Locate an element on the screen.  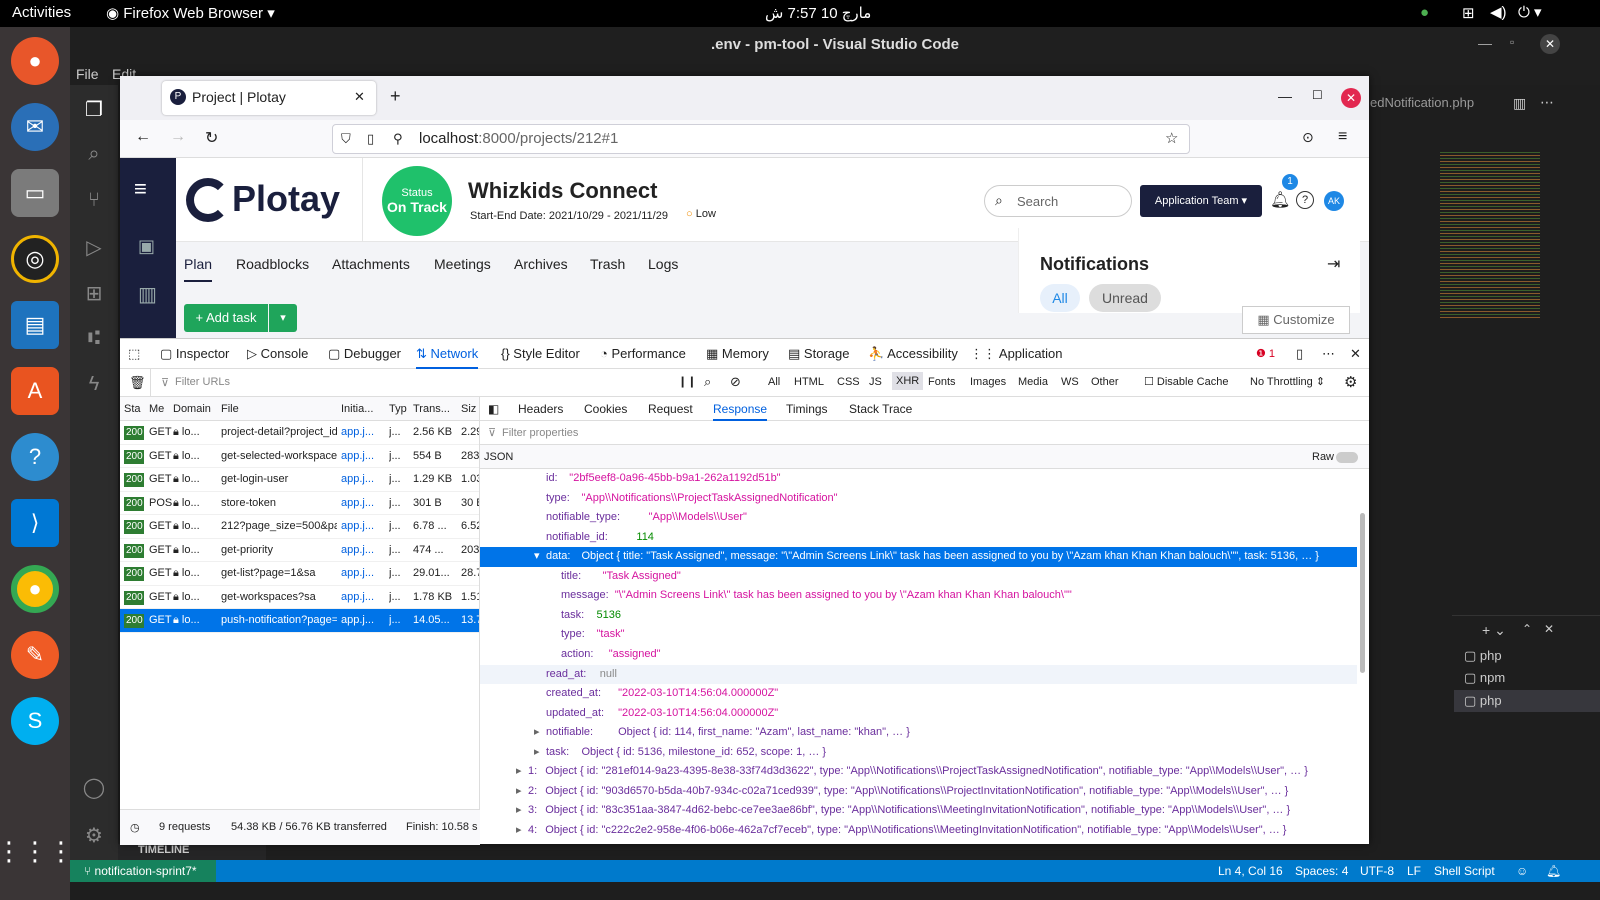
filter-css: CSS is located at coordinates (848, 382).